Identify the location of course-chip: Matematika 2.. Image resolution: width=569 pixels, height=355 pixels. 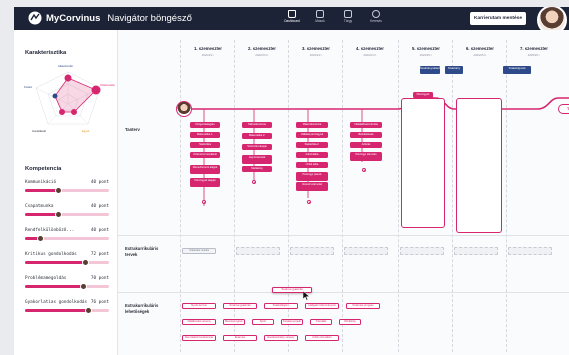
(257, 136).